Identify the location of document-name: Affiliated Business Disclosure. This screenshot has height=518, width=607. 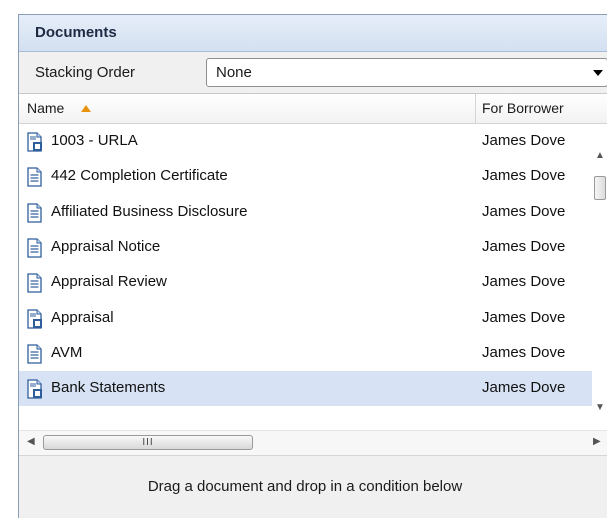
(149, 211).